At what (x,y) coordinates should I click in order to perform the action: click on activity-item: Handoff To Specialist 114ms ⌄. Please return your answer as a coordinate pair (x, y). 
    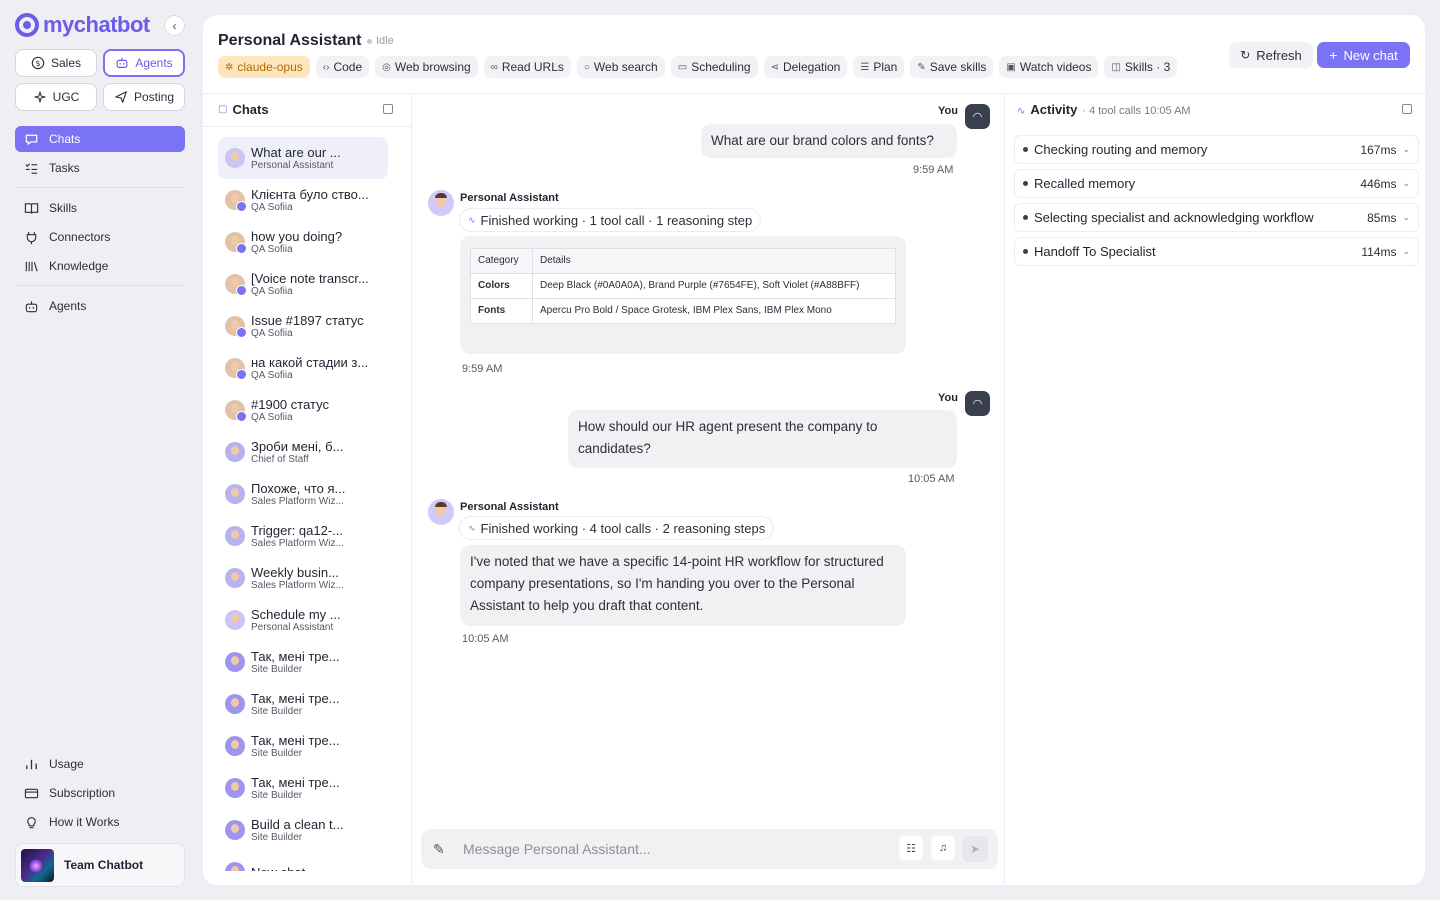
    Looking at the image, I should click on (1216, 251).